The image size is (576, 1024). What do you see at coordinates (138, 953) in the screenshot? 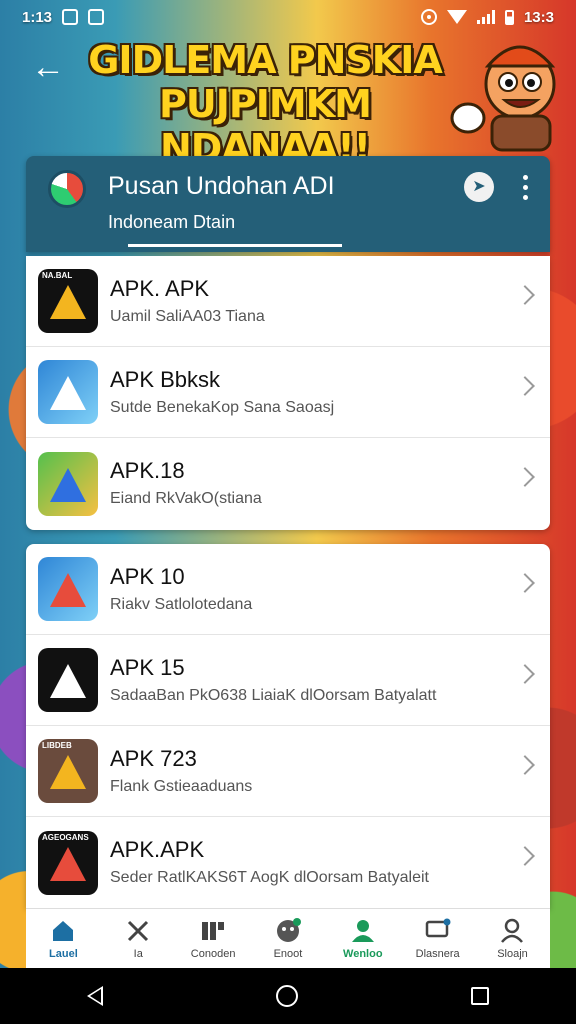
I see `nav-label: Ia` at bounding box center [138, 953].